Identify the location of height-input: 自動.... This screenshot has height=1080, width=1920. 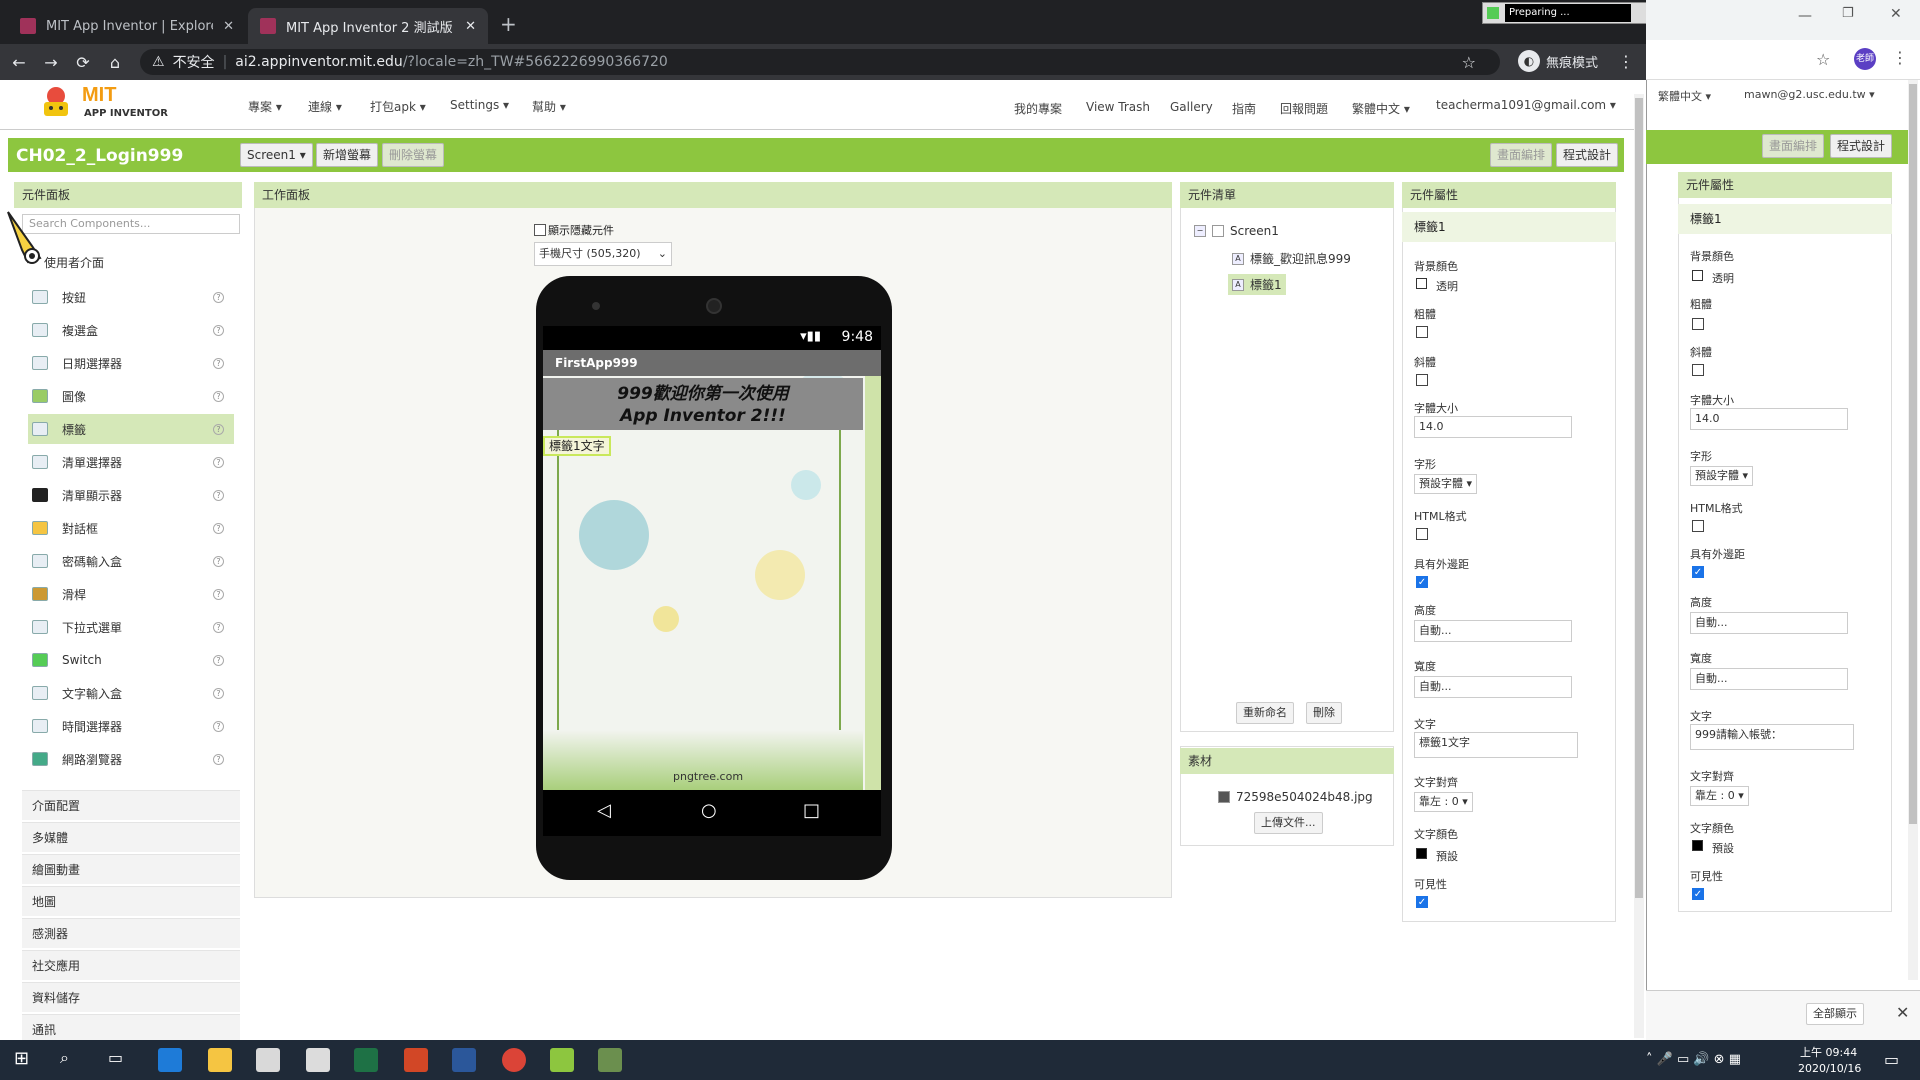
(1769, 623).